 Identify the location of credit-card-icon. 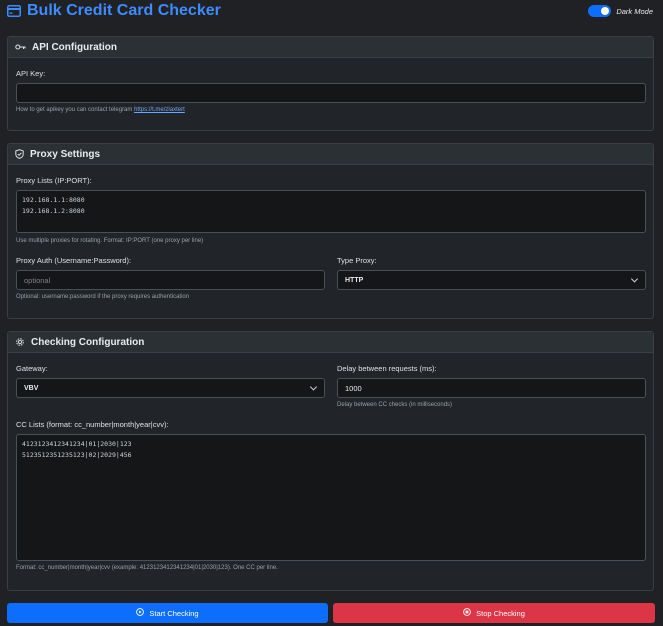
(14, 11).